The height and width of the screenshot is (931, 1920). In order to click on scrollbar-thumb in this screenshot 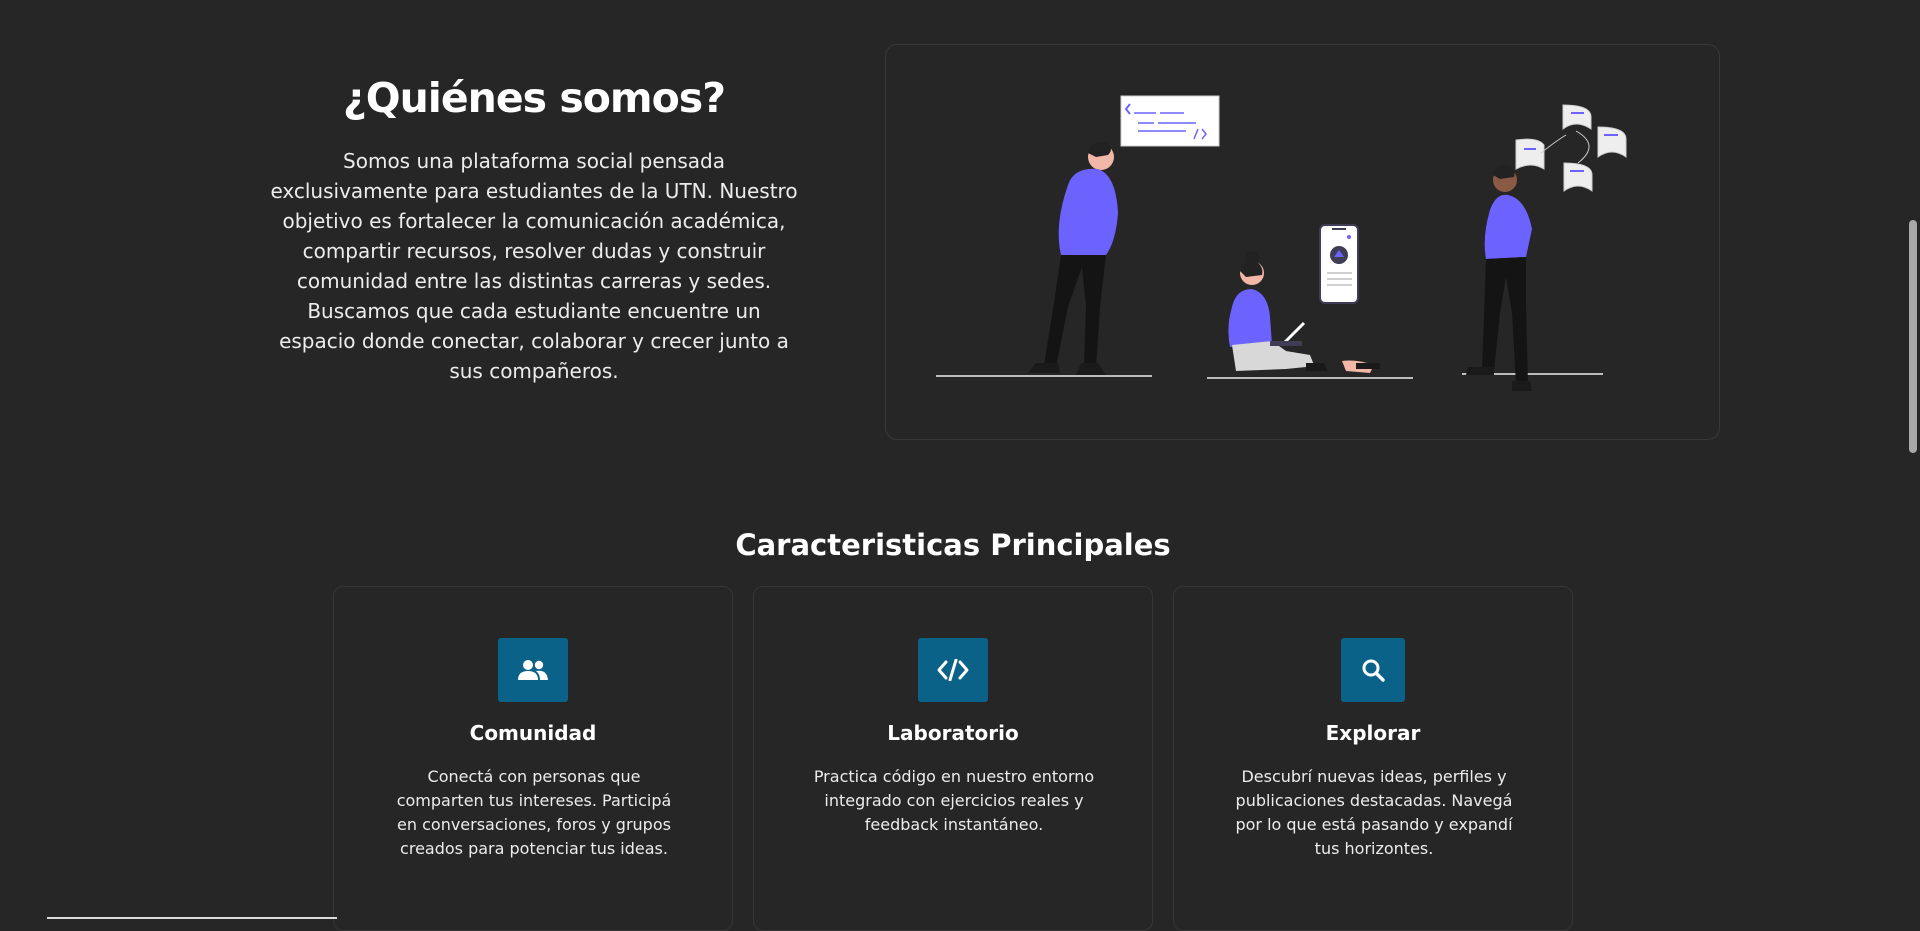, I will do `click(1913, 336)`.